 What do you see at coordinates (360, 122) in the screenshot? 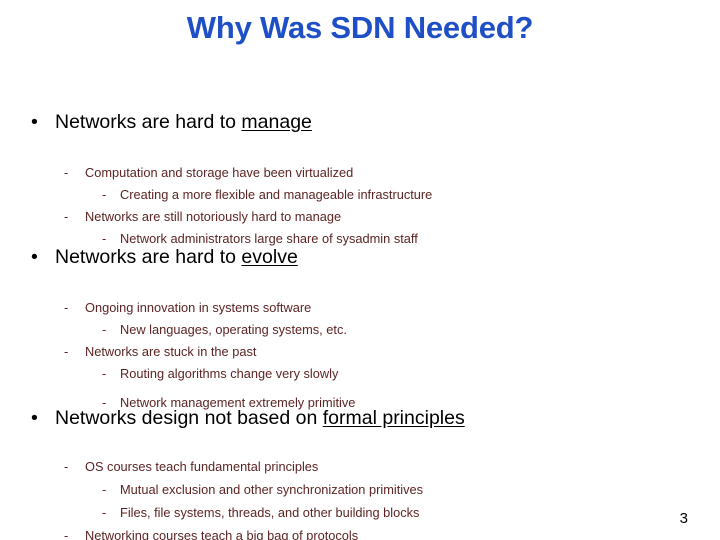
I see `bullet-heading: • Networks are hard to manage` at bounding box center [360, 122].